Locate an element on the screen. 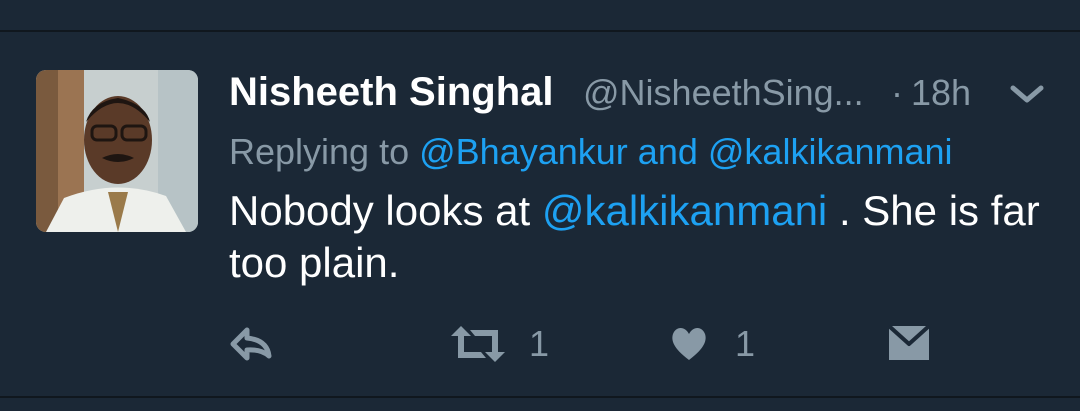  heart-icon is located at coordinates (689, 344).